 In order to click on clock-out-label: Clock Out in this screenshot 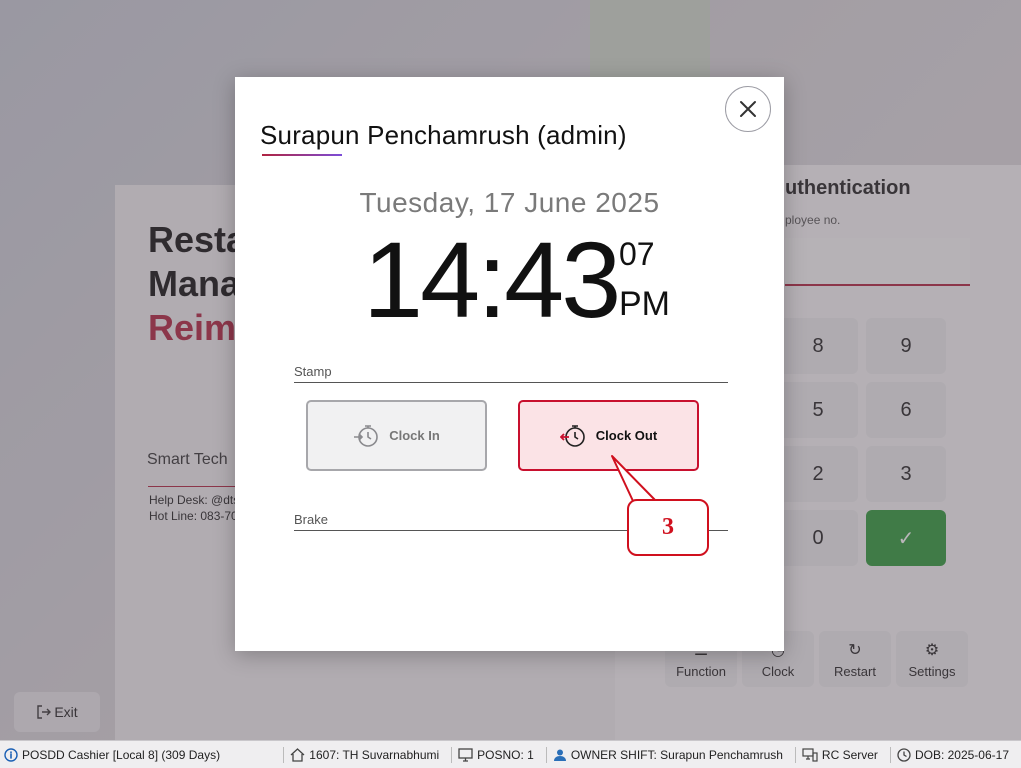, I will do `click(626, 435)`.